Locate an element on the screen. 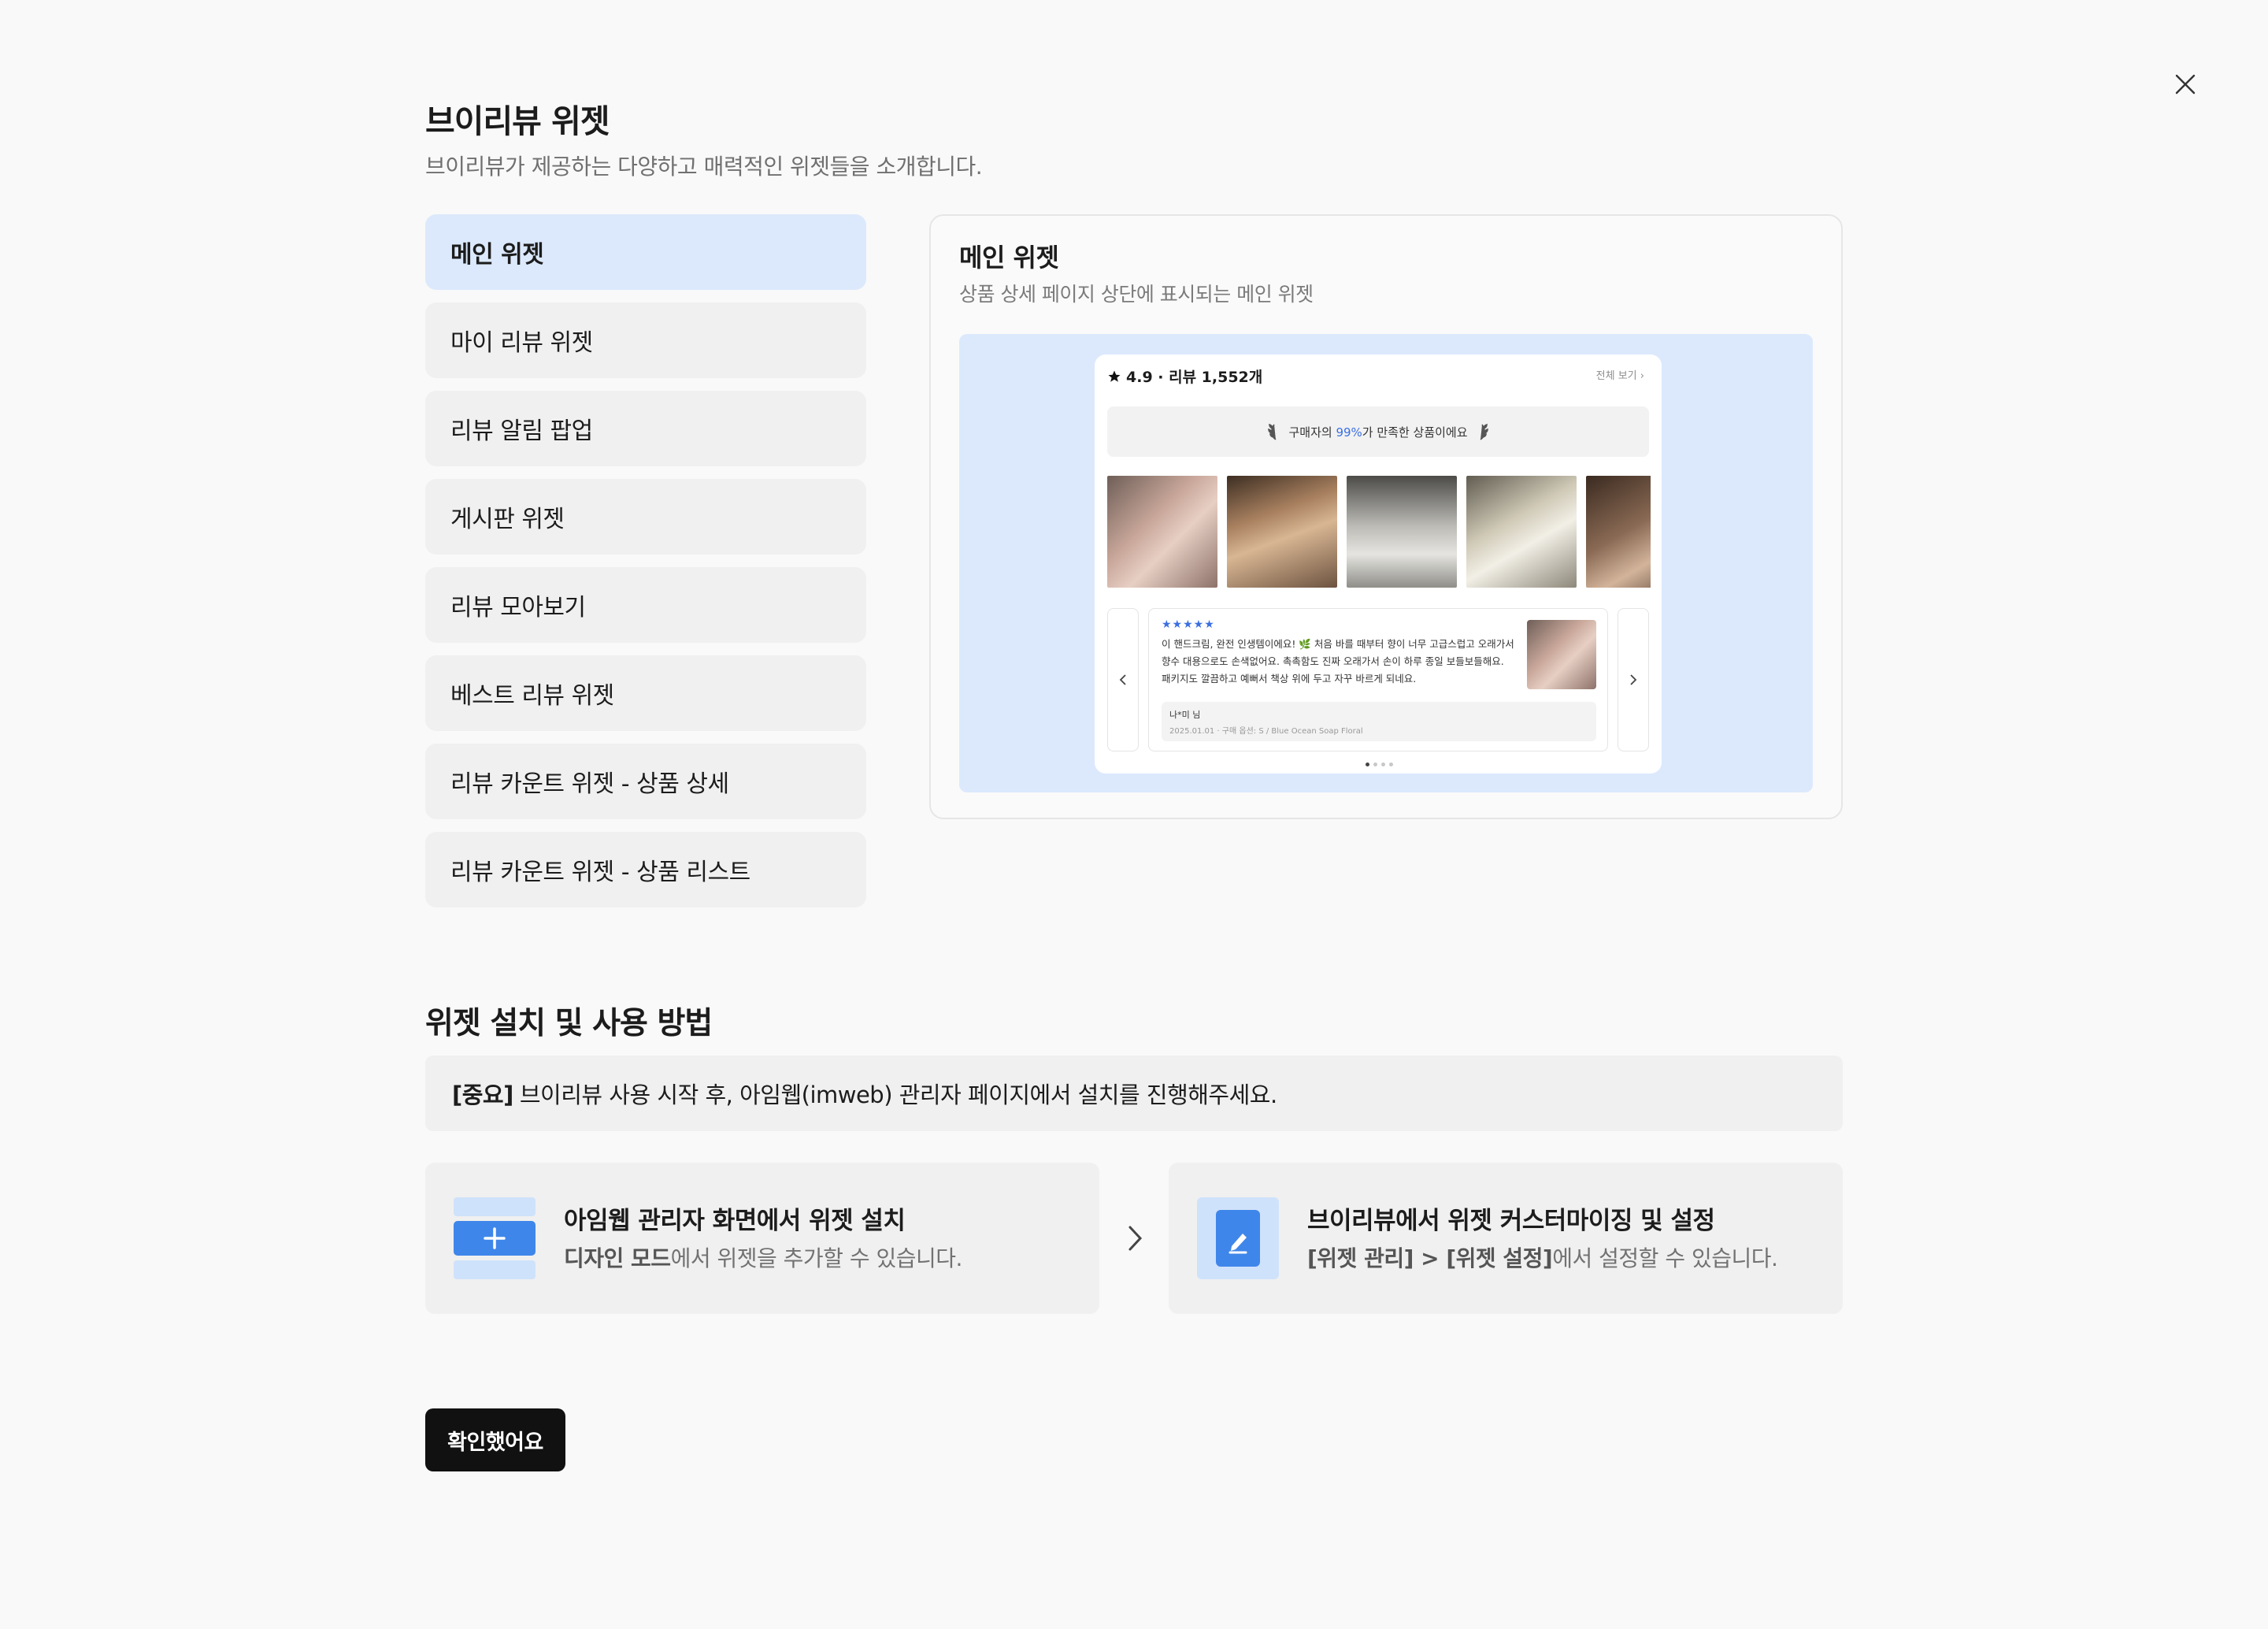  step-1-desc-text: 에서 위젯을 추가할 수 있습니다. is located at coordinates (816, 1258).